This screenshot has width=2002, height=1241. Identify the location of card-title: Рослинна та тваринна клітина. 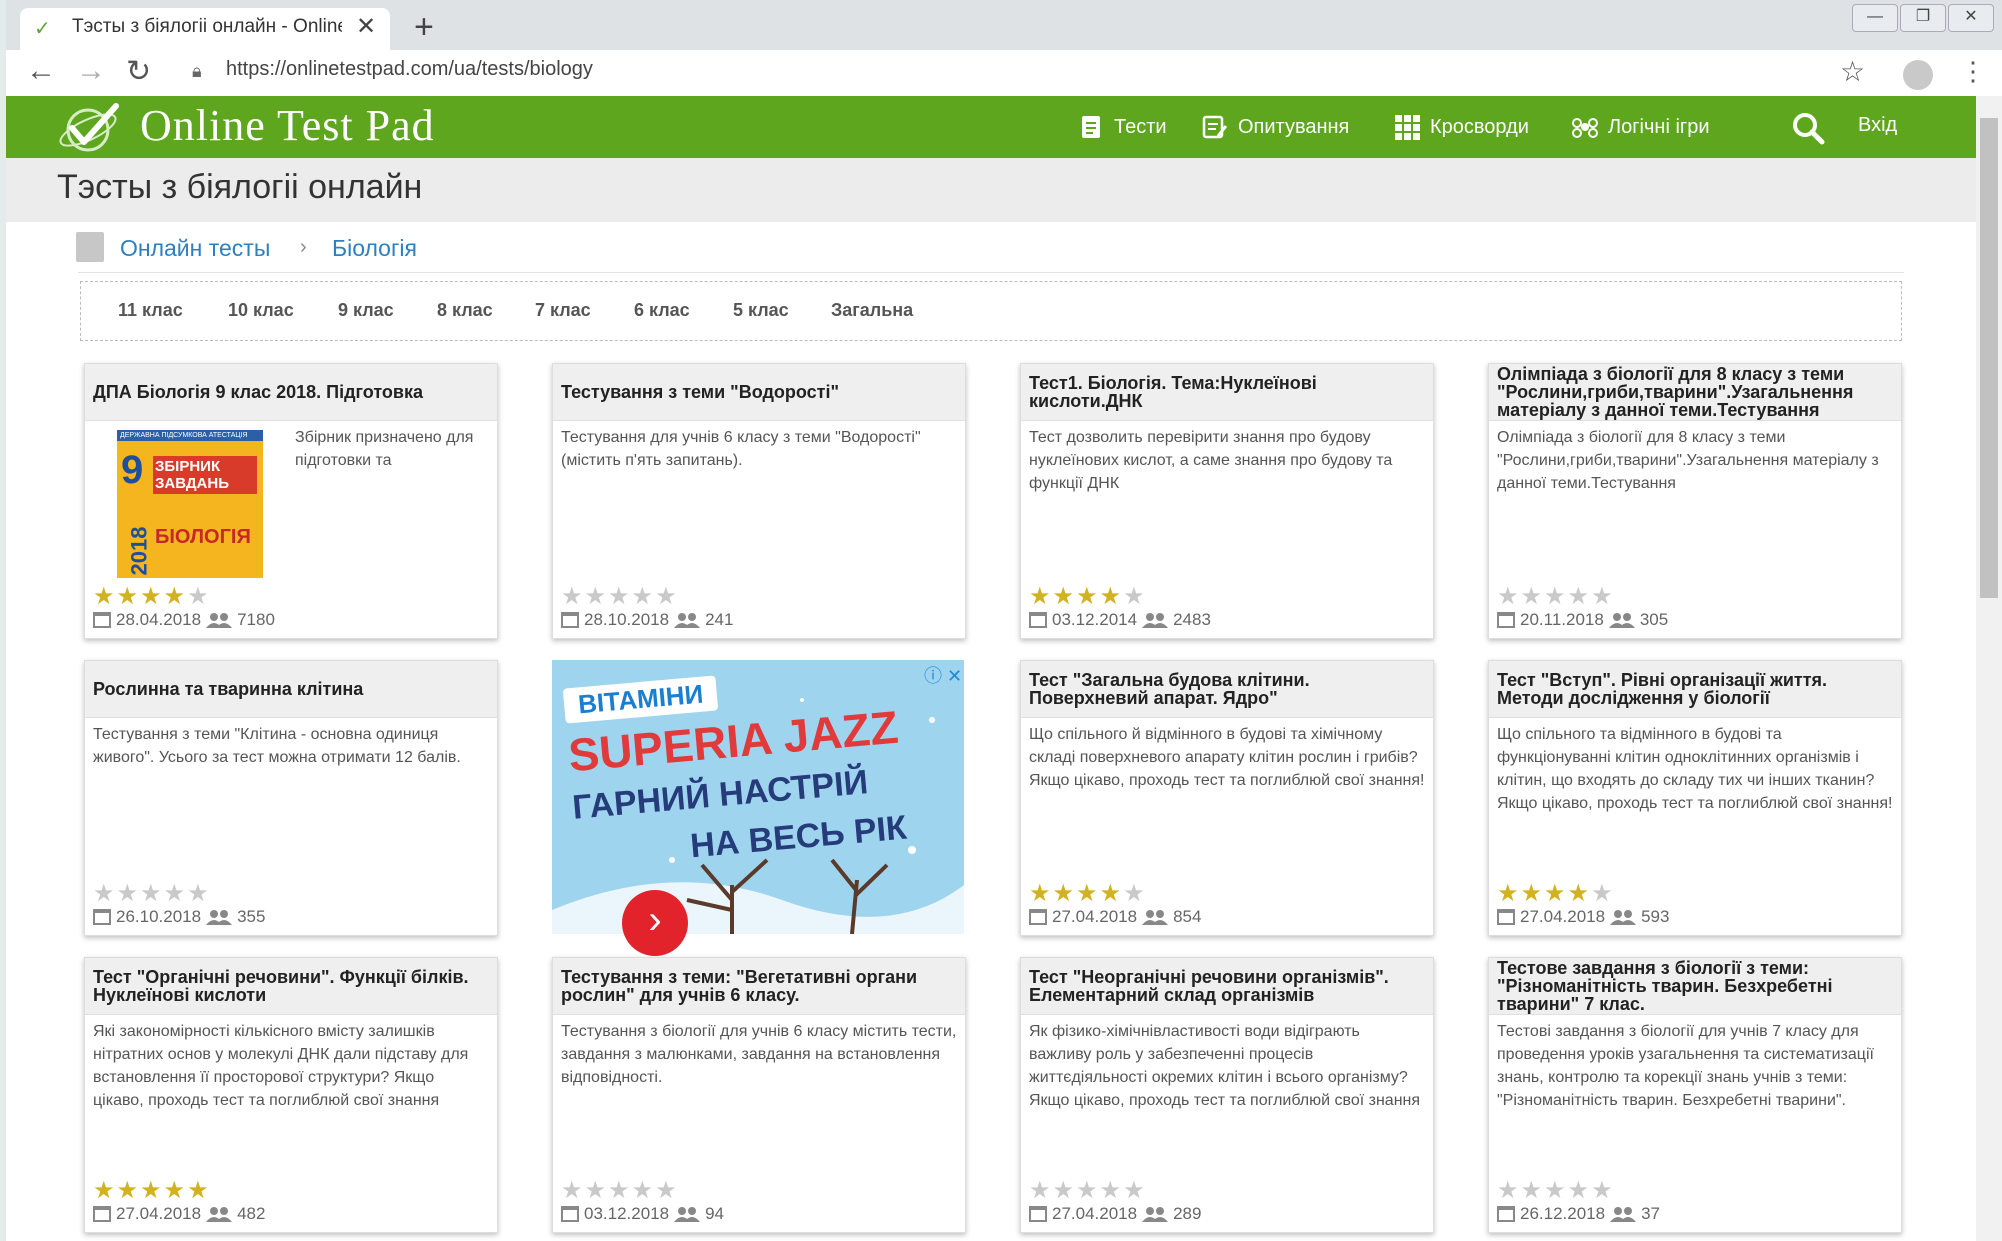
(291, 689).